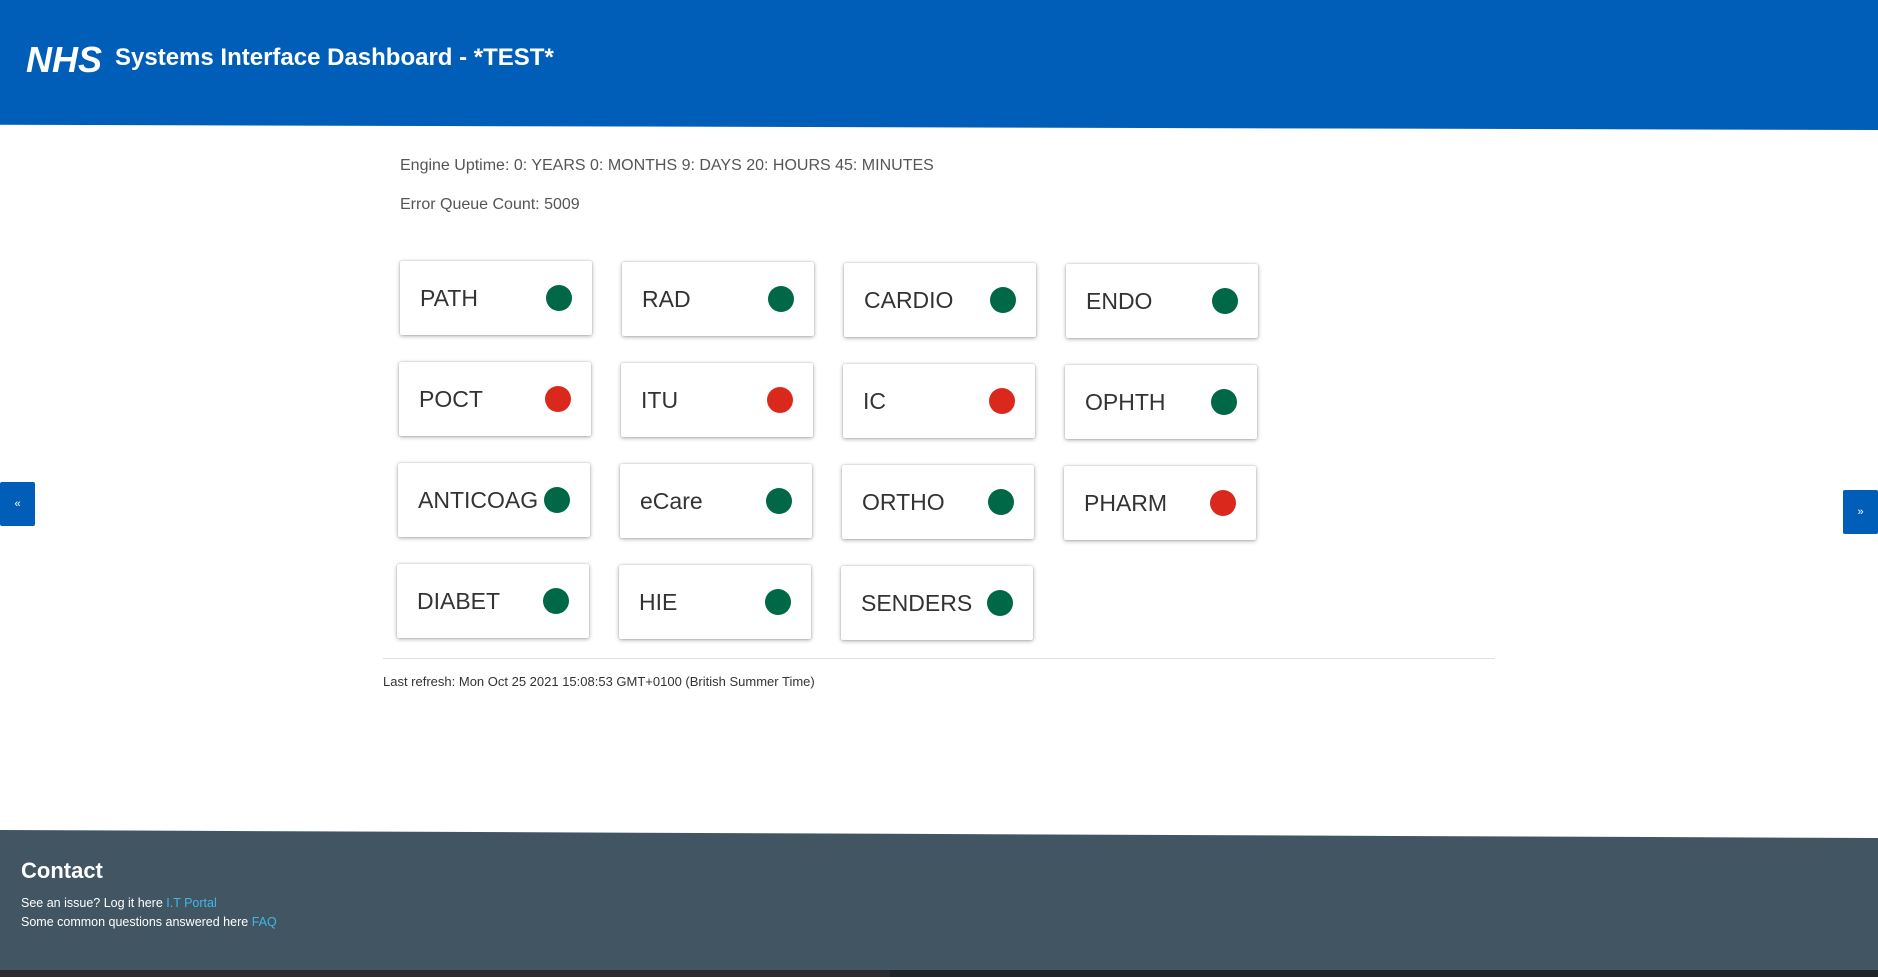 Image resolution: width=1878 pixels, height=977 pixels. What do you see at coordinates (671, 501) in the screenshot?
I see `interface-tile-label: eCare` at bounding box center [671, 501].